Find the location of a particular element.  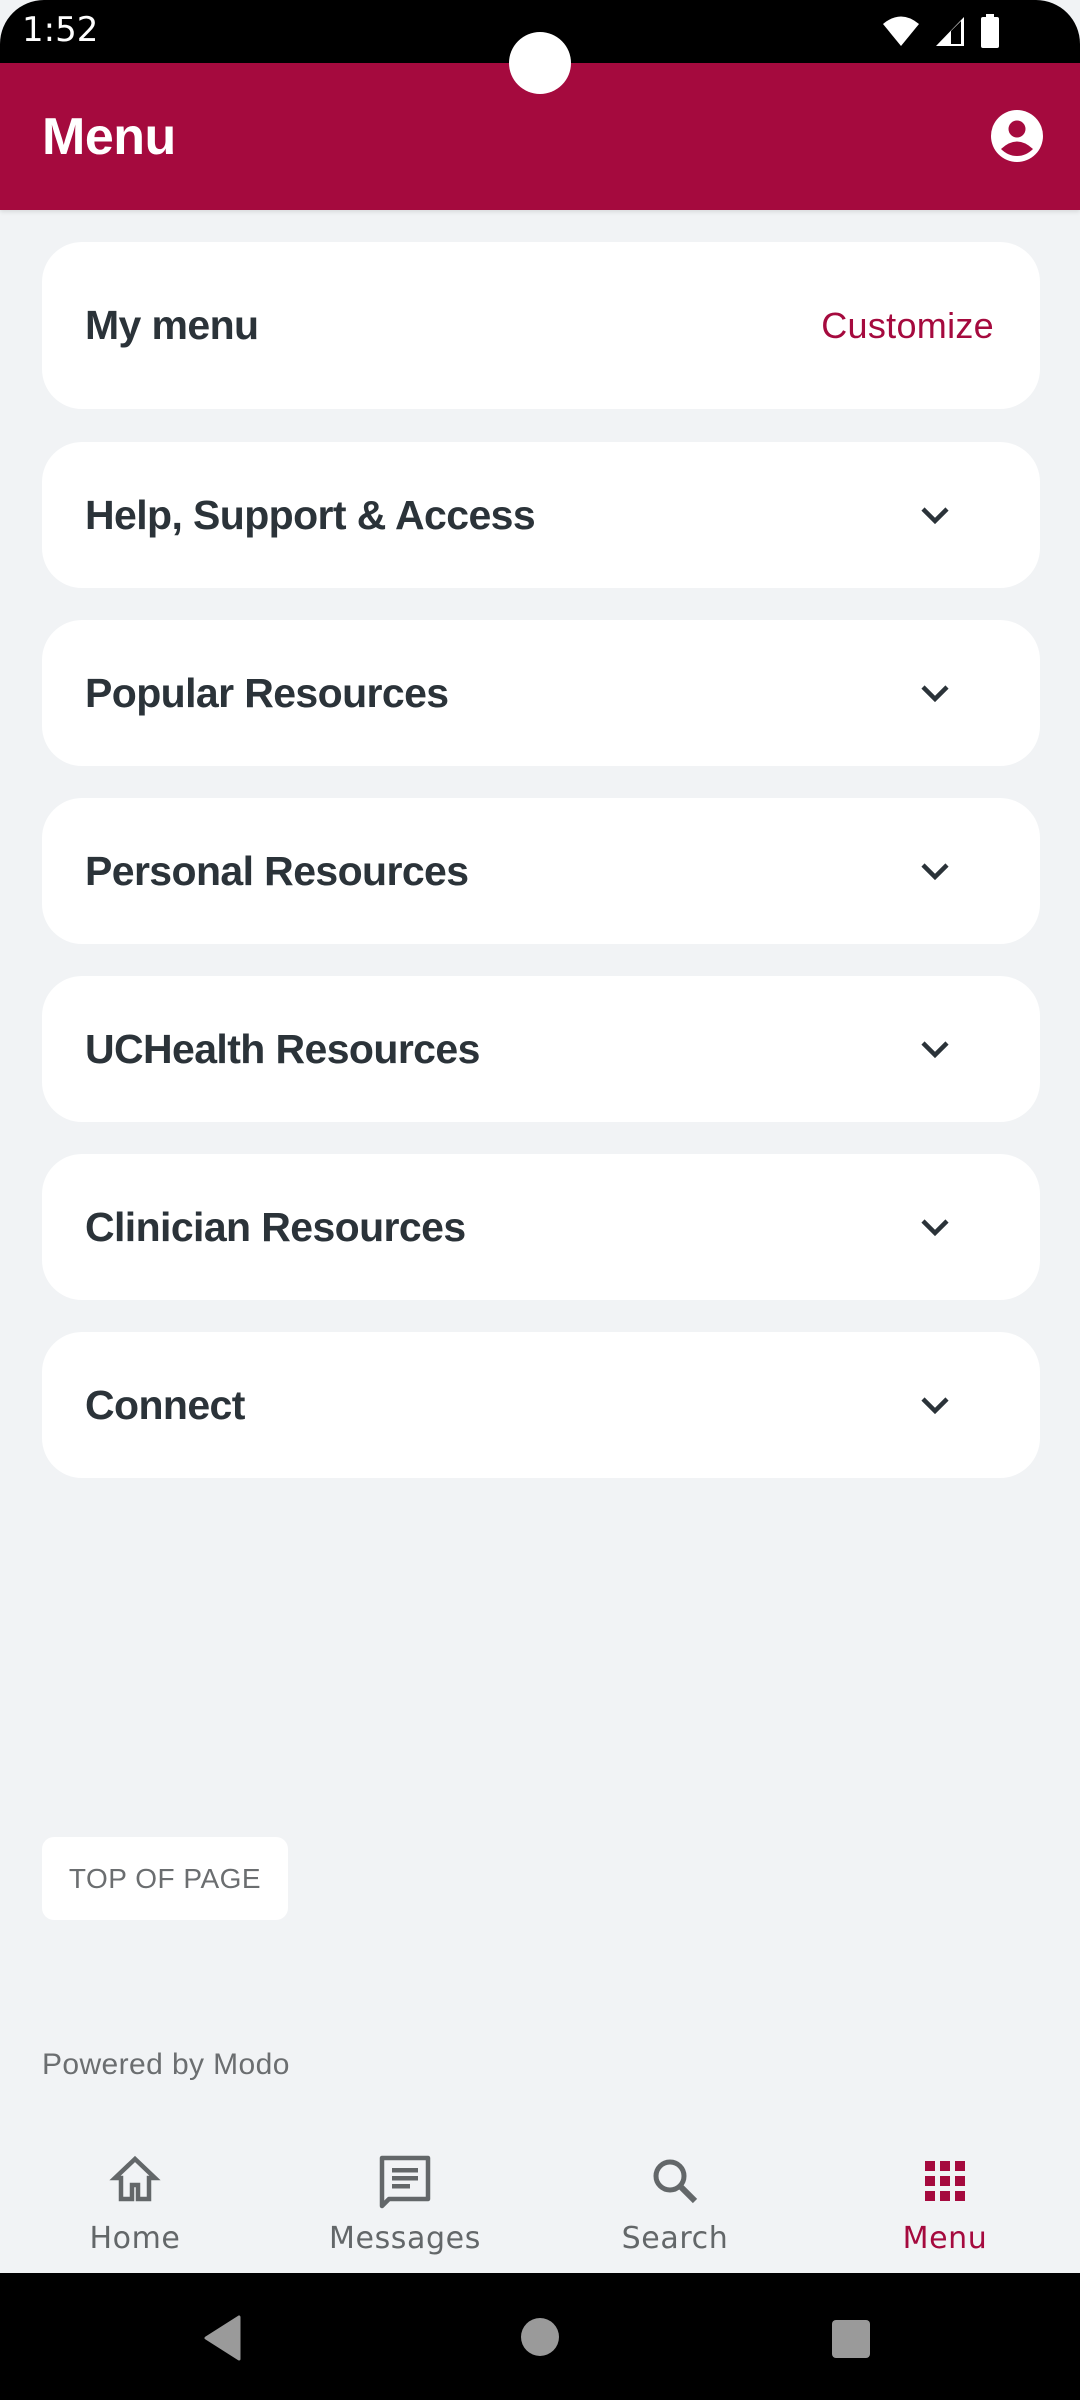

grid-menu-icon is located at coordinates (945, 2181).